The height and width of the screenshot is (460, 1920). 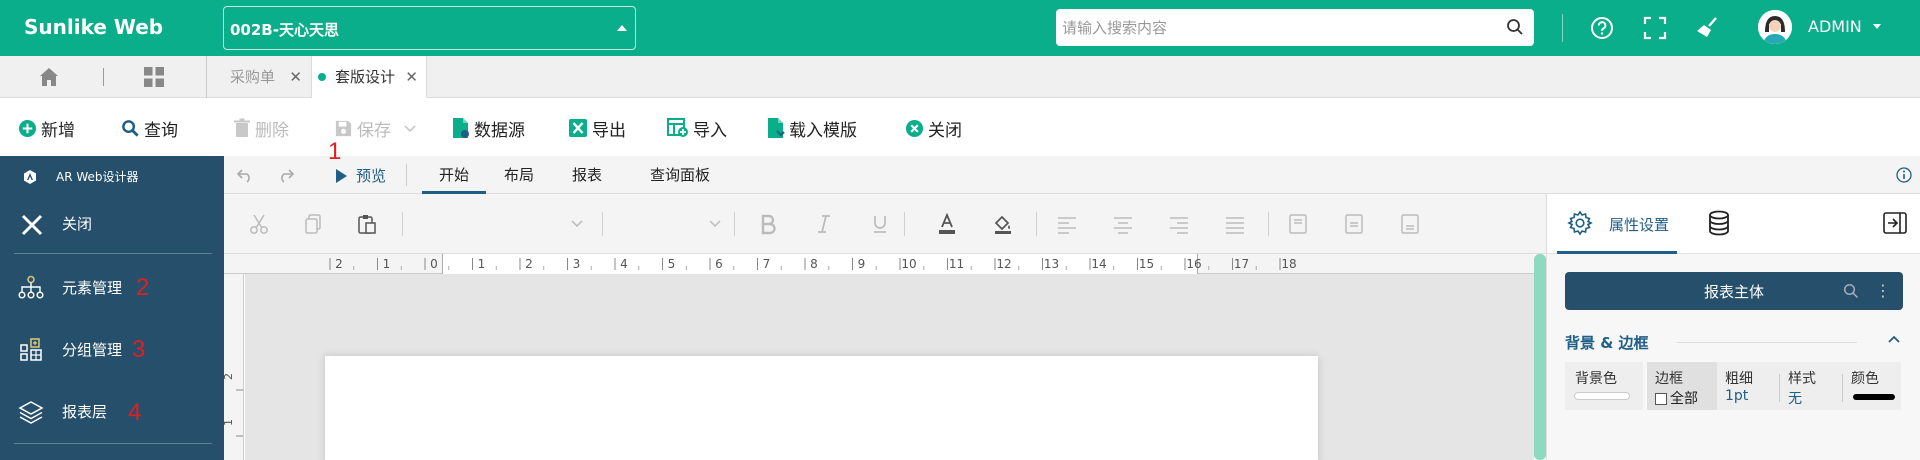 I want to click on background-color-field: 背景色, so click(x=1604, y=386).